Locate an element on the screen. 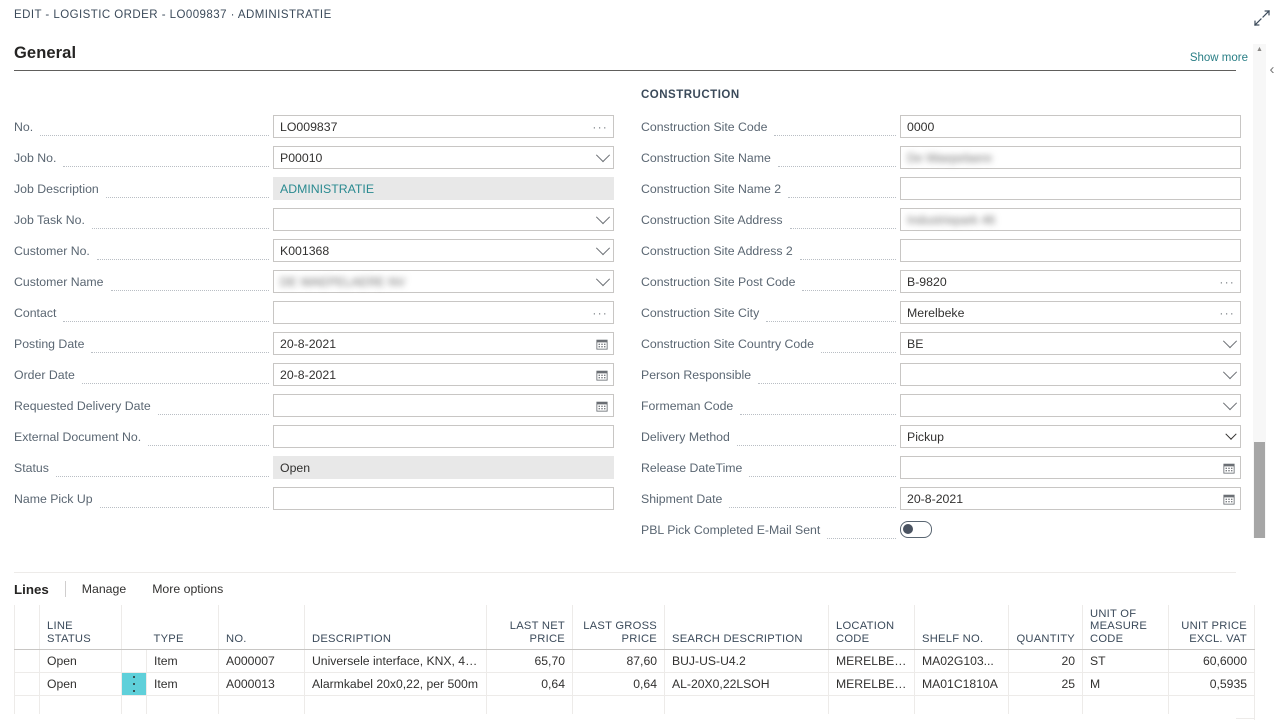 Image resolution: width=1280 pixels, height=720 pixels. field-value-job-no: P00010 is located at coordinates (301, 157).